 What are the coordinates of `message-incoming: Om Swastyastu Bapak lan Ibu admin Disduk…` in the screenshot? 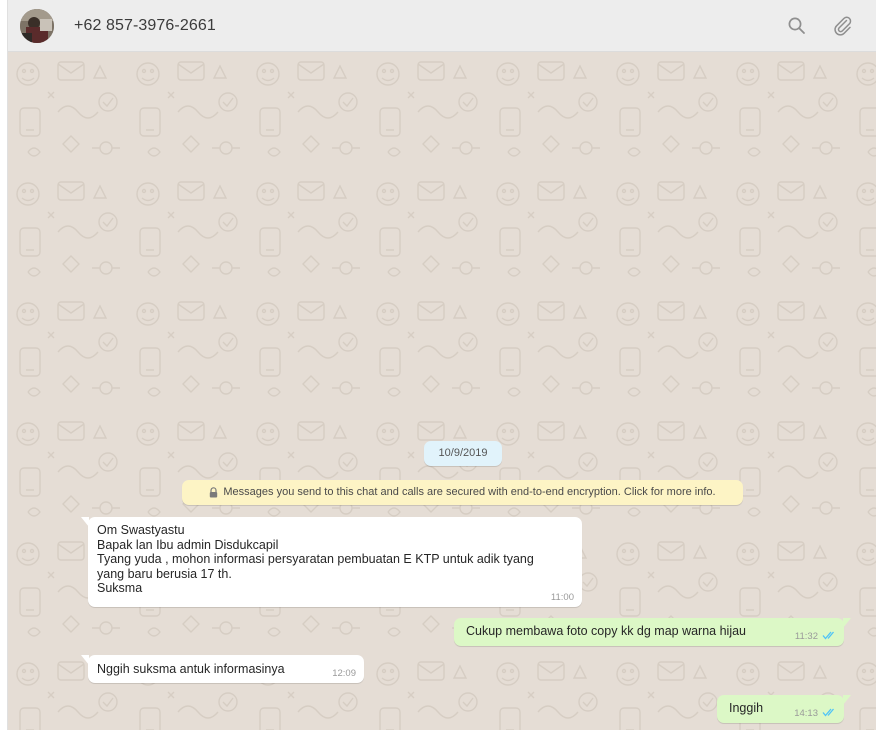 It's located at (331, 562).